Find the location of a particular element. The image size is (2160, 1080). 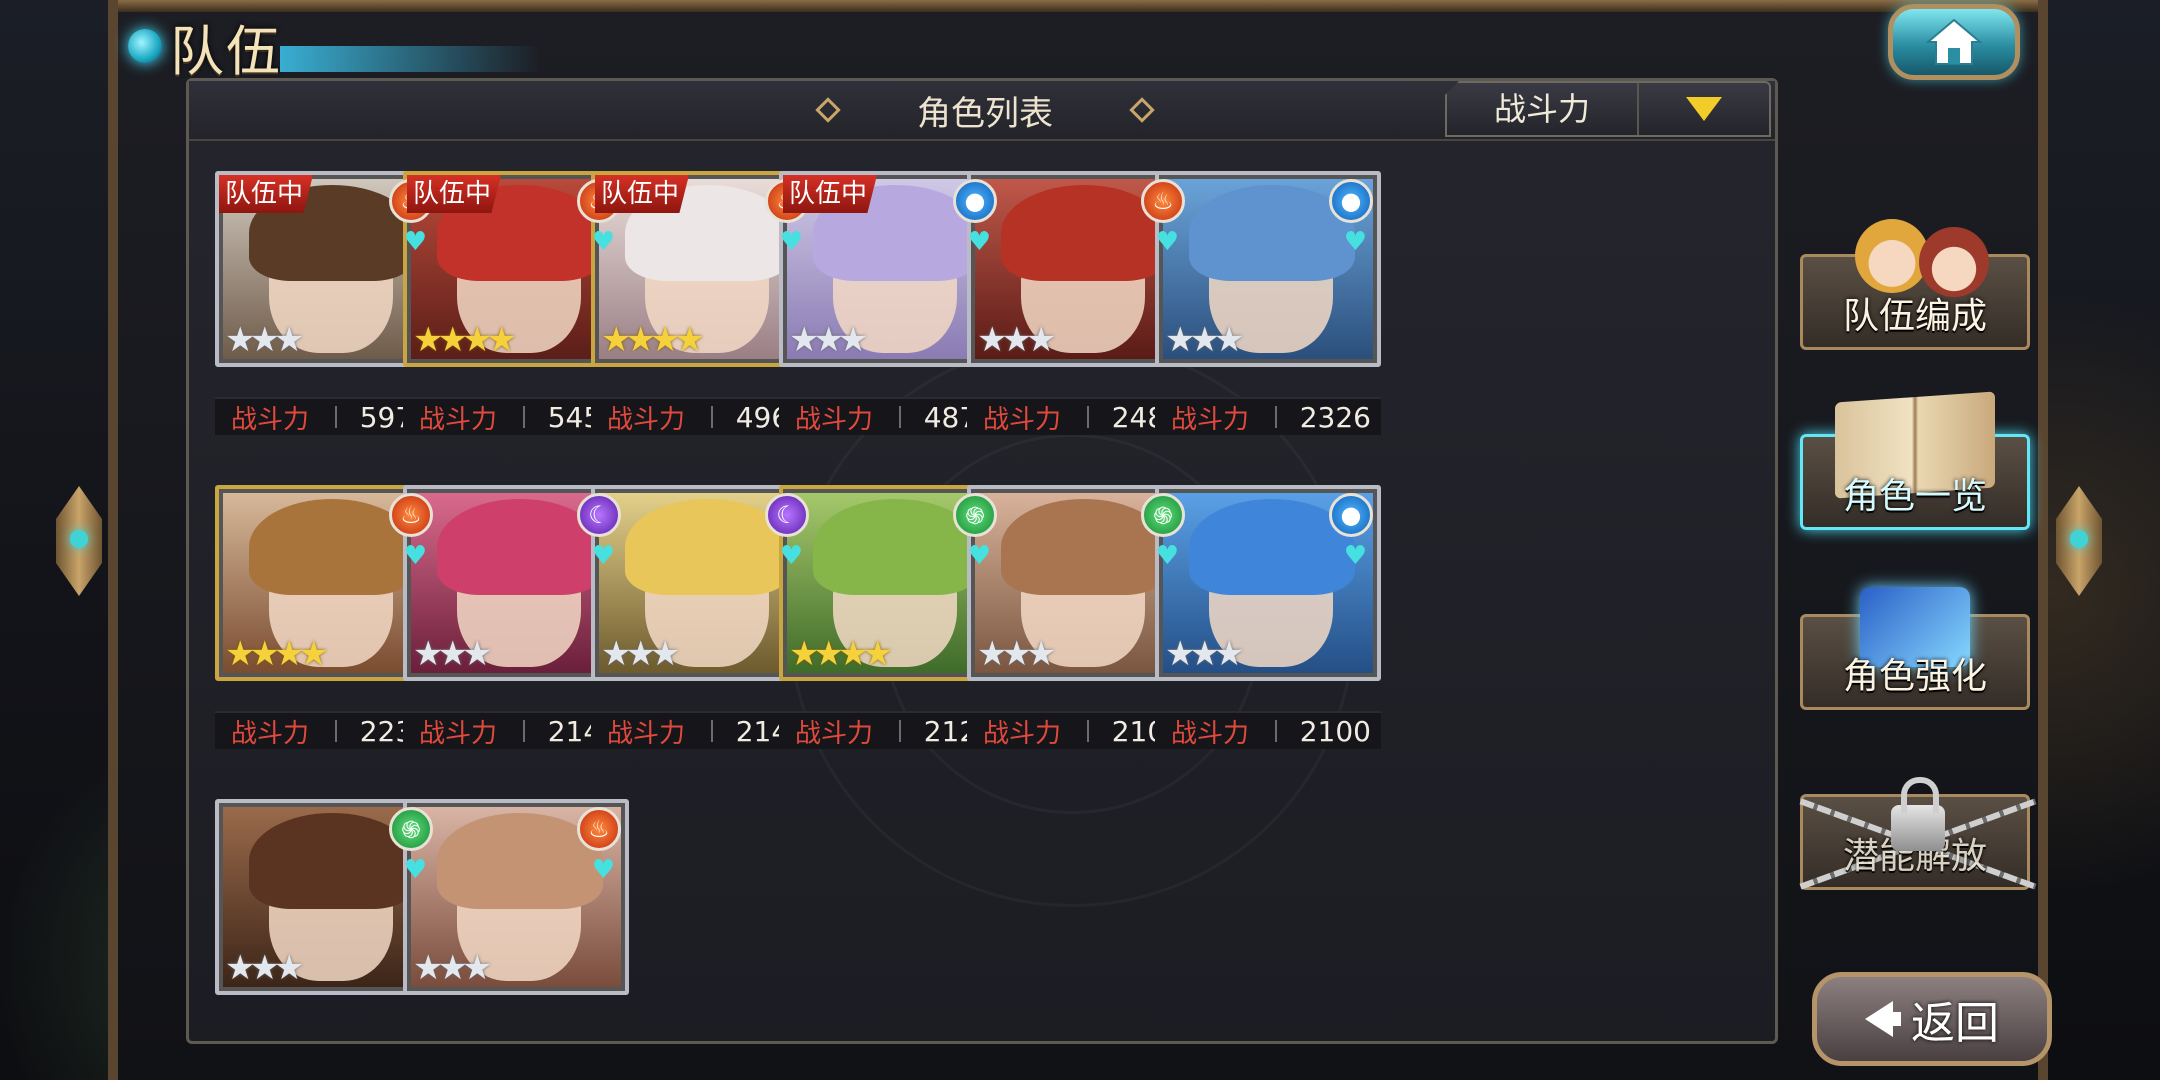

screen-title: 队伍 is located at coordinates (226, 51).